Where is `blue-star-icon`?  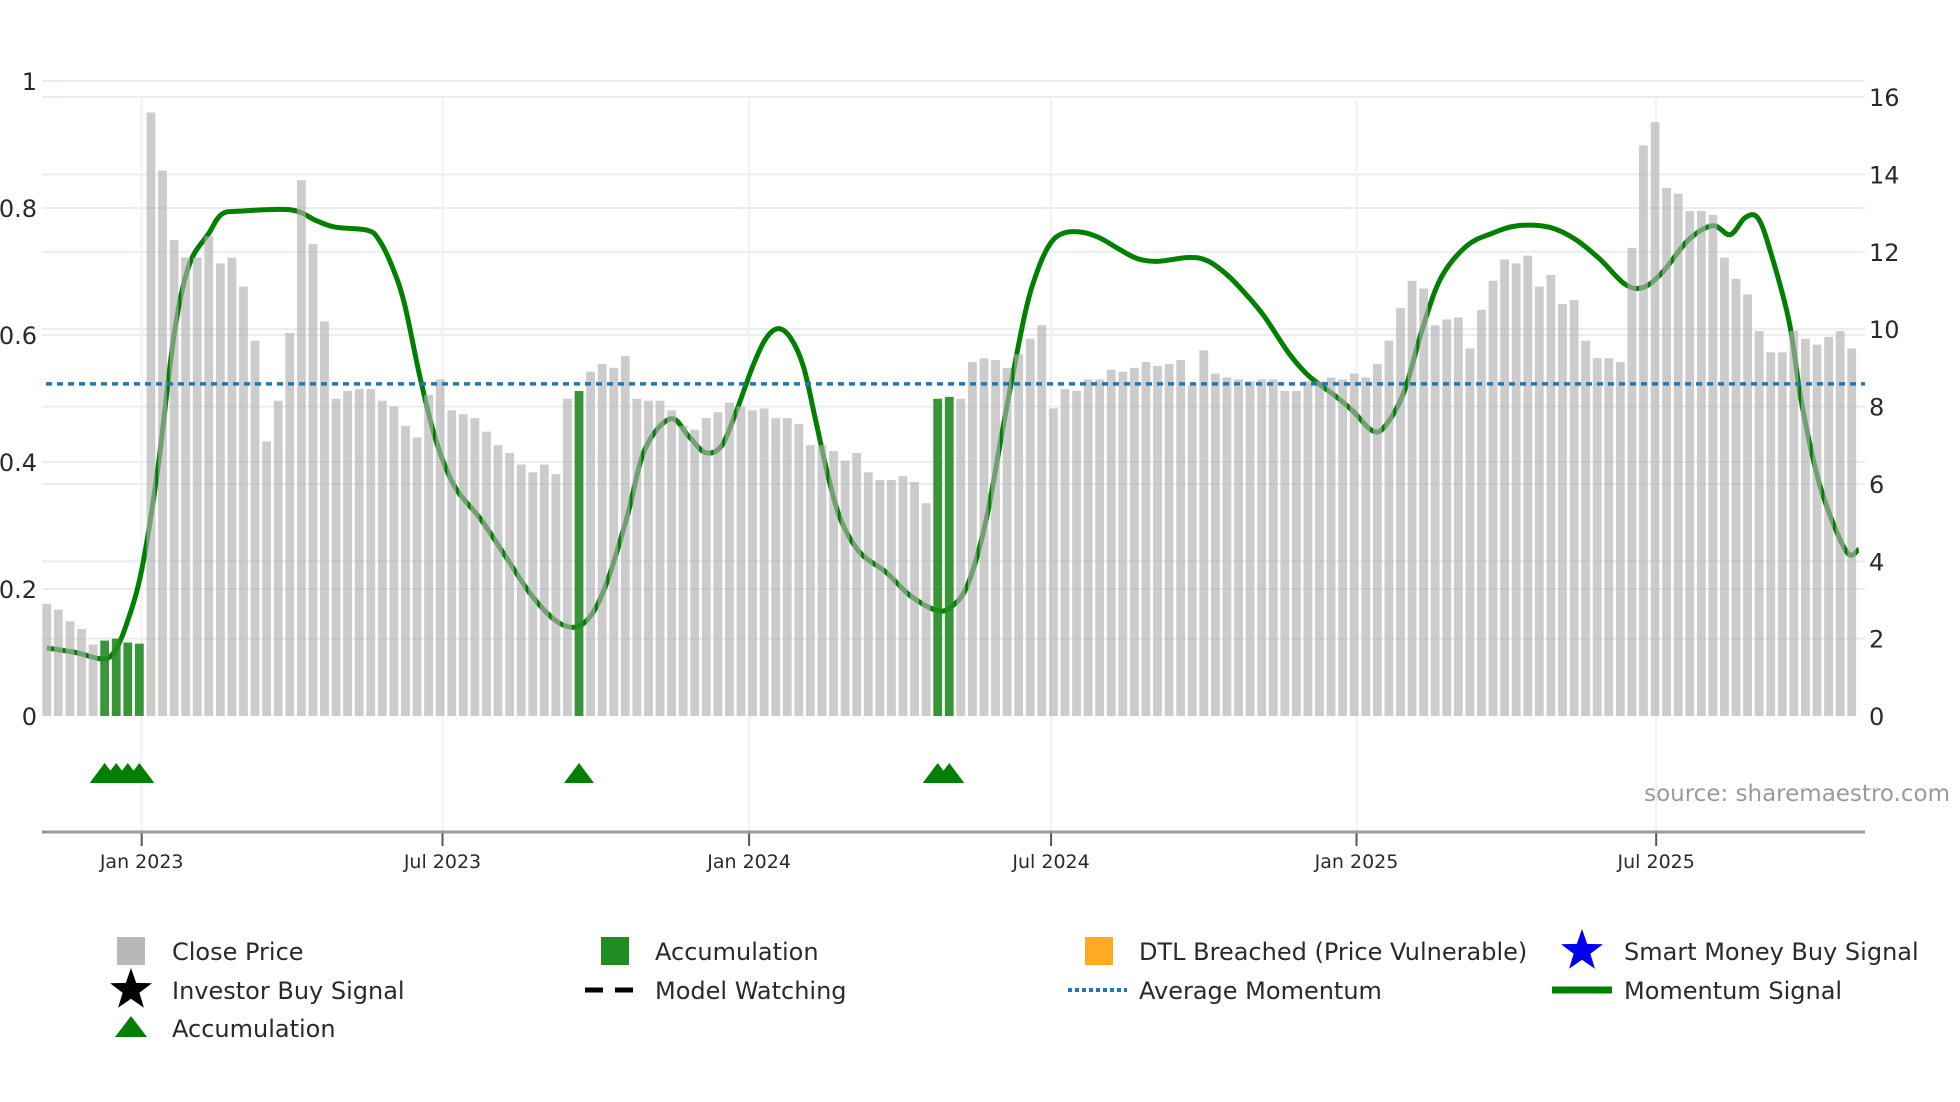 blue-star-icon is located at coordinates (1582, 949).